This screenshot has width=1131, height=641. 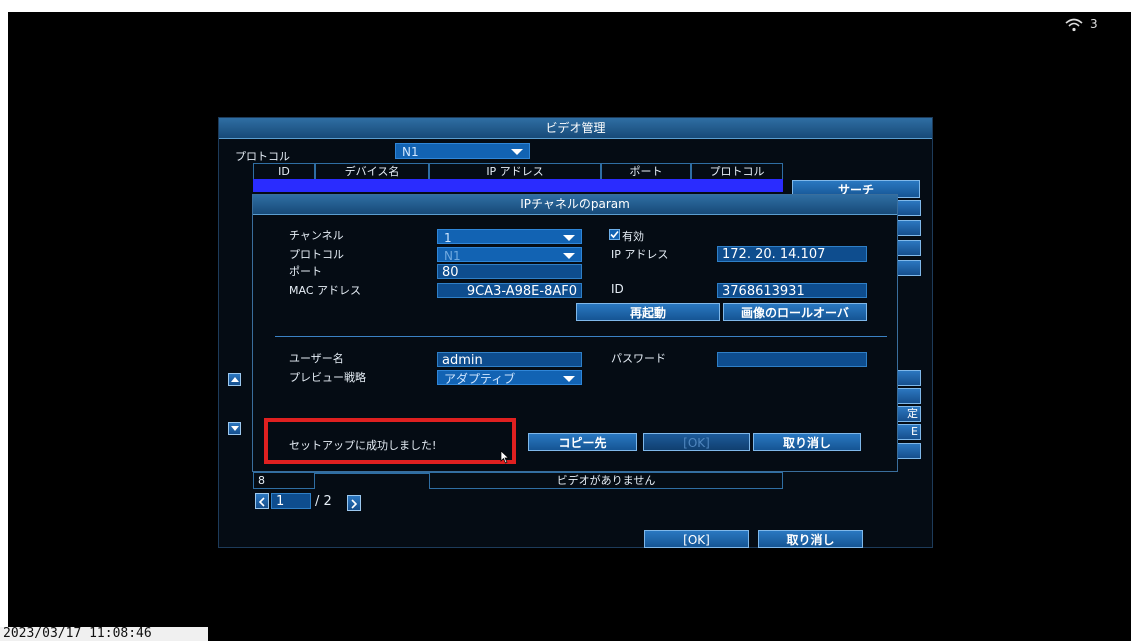 I want to click on column-ip-address: IP アドレス, so click(x=515, y=171).